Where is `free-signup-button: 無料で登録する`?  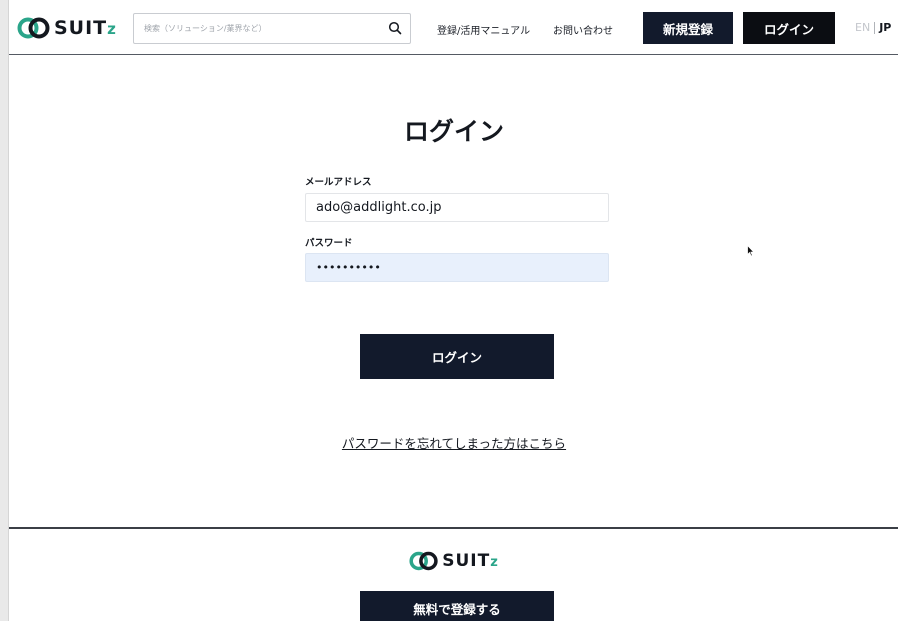 free-signup-button: 無料で登録する is located at coordinates (457, 606).